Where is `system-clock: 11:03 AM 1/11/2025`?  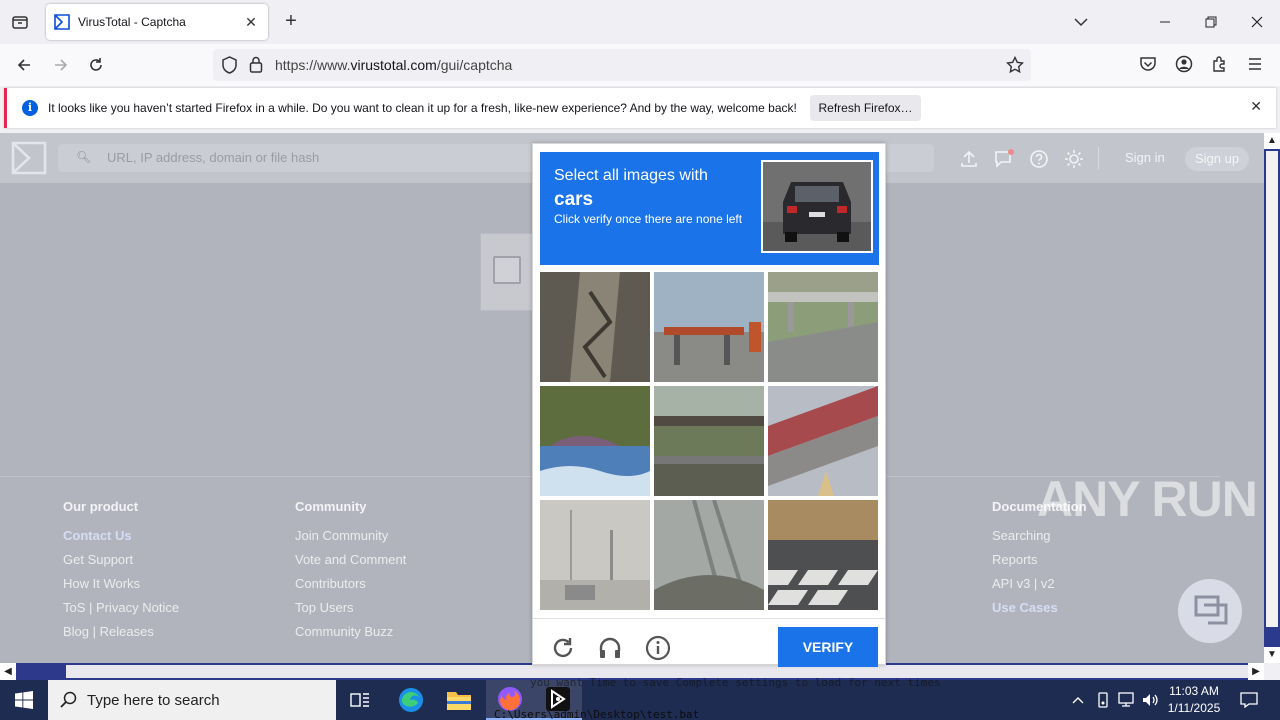
system-clock: 11:03 AM 1/11/2025 is located at coordinates (1194, 700).